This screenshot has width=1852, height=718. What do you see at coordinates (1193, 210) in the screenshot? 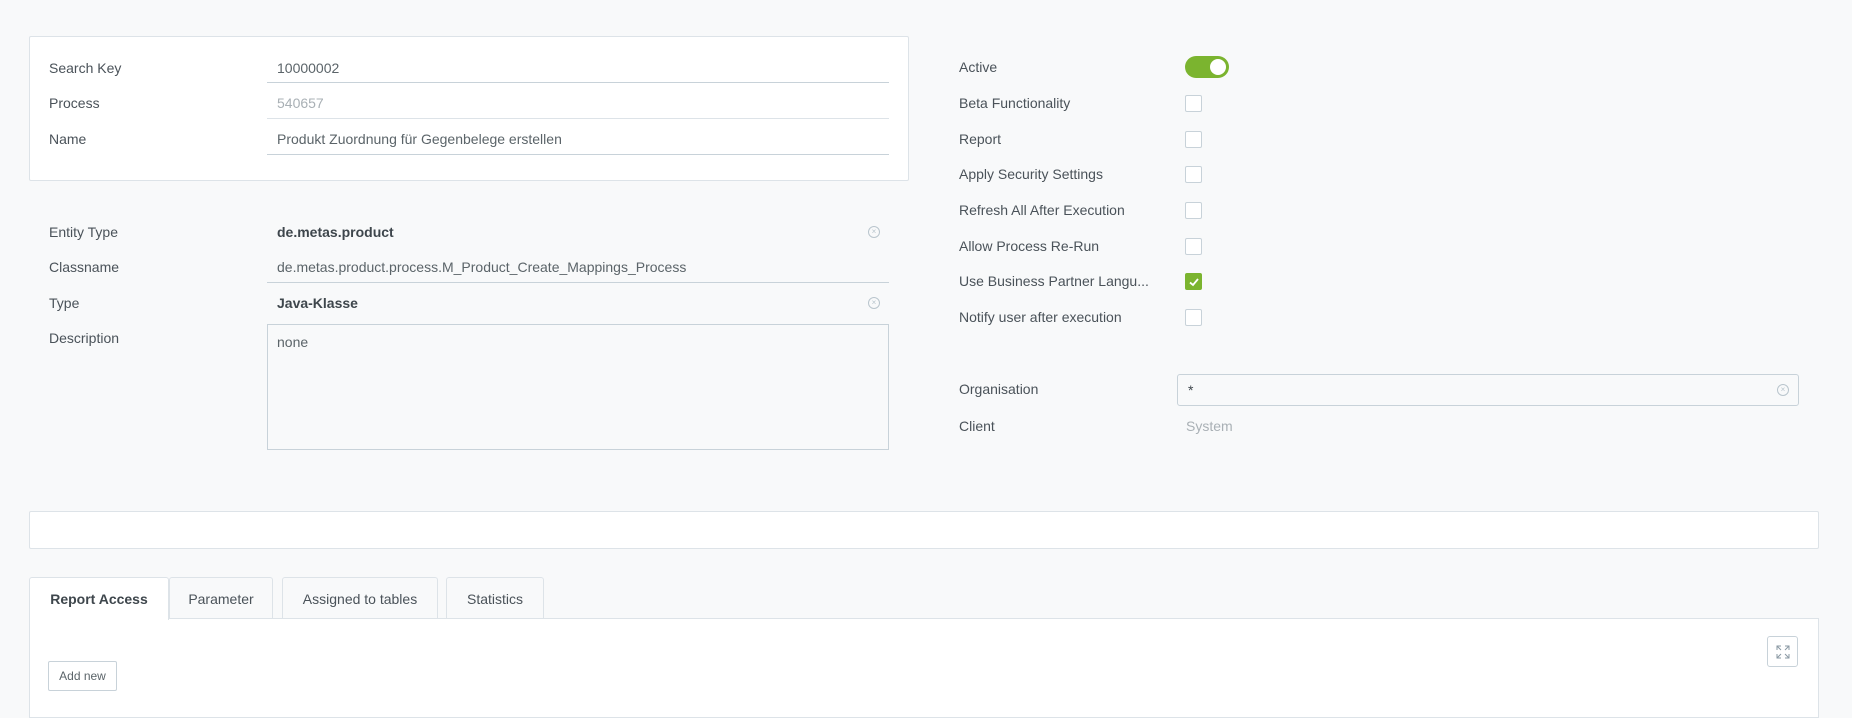
I see `refresh-all-checkbox` at bounding box center [1193, 210].